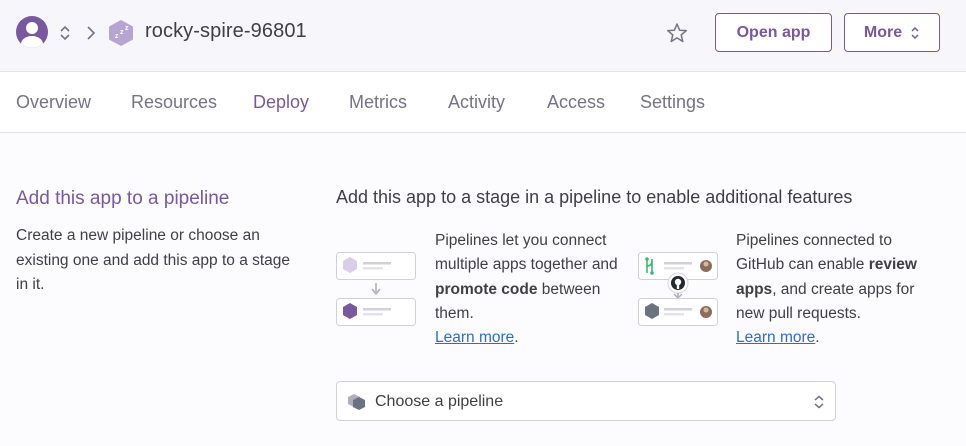  I want to click on tab-access: Access, so click(576, 102).